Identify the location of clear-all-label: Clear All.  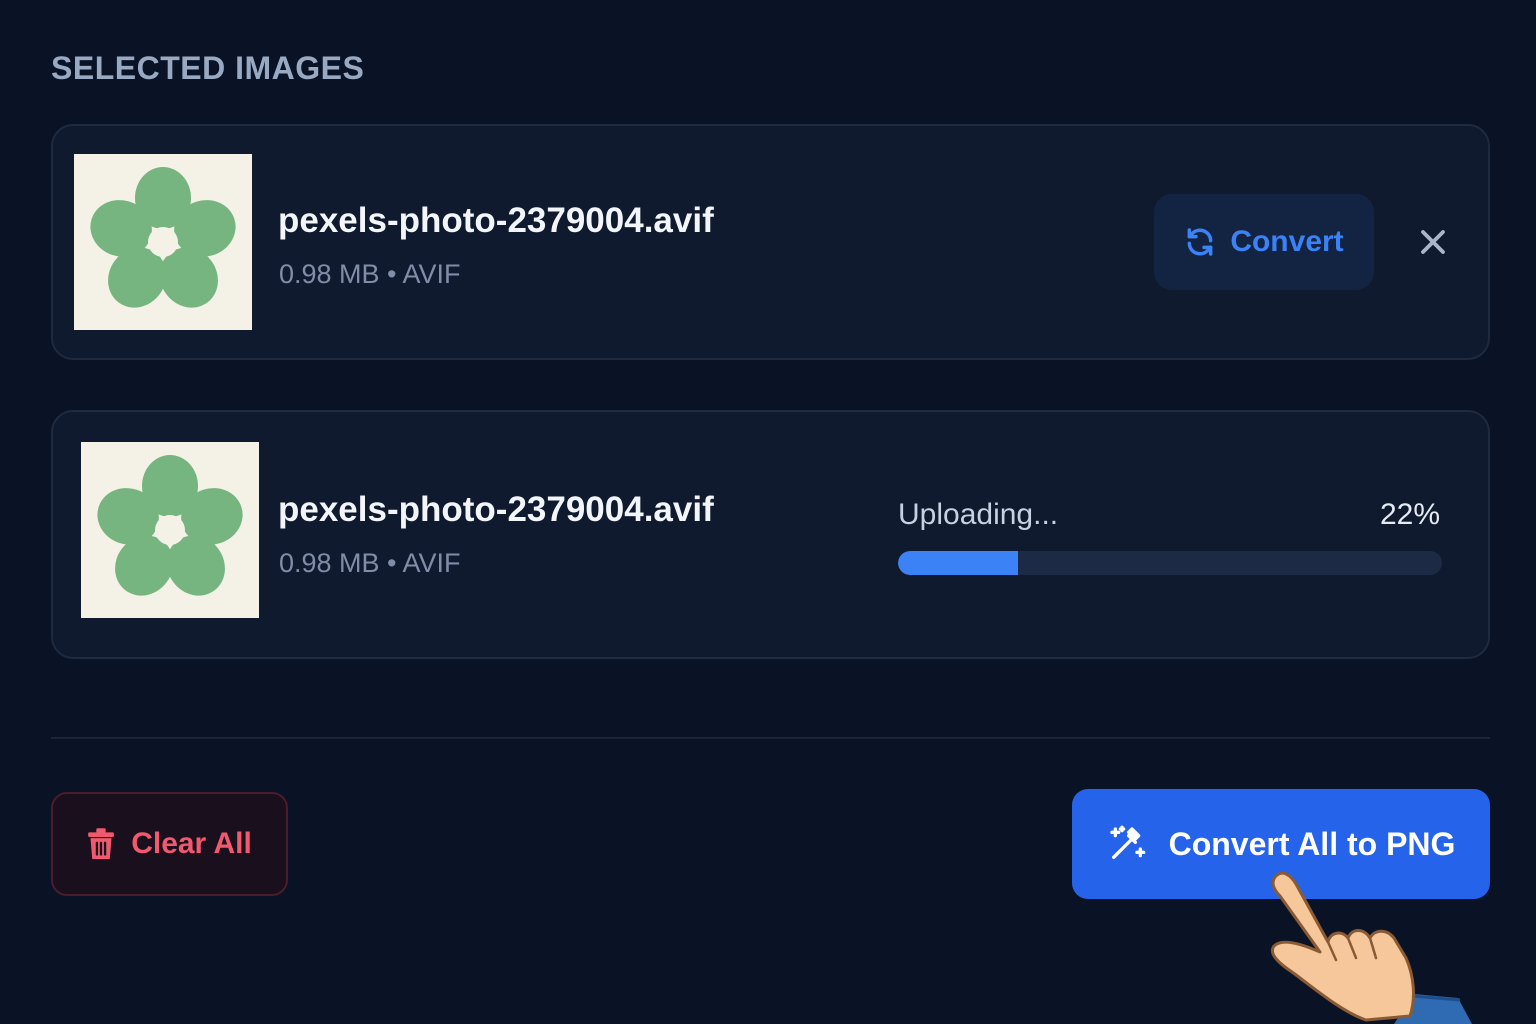
(191, 843).